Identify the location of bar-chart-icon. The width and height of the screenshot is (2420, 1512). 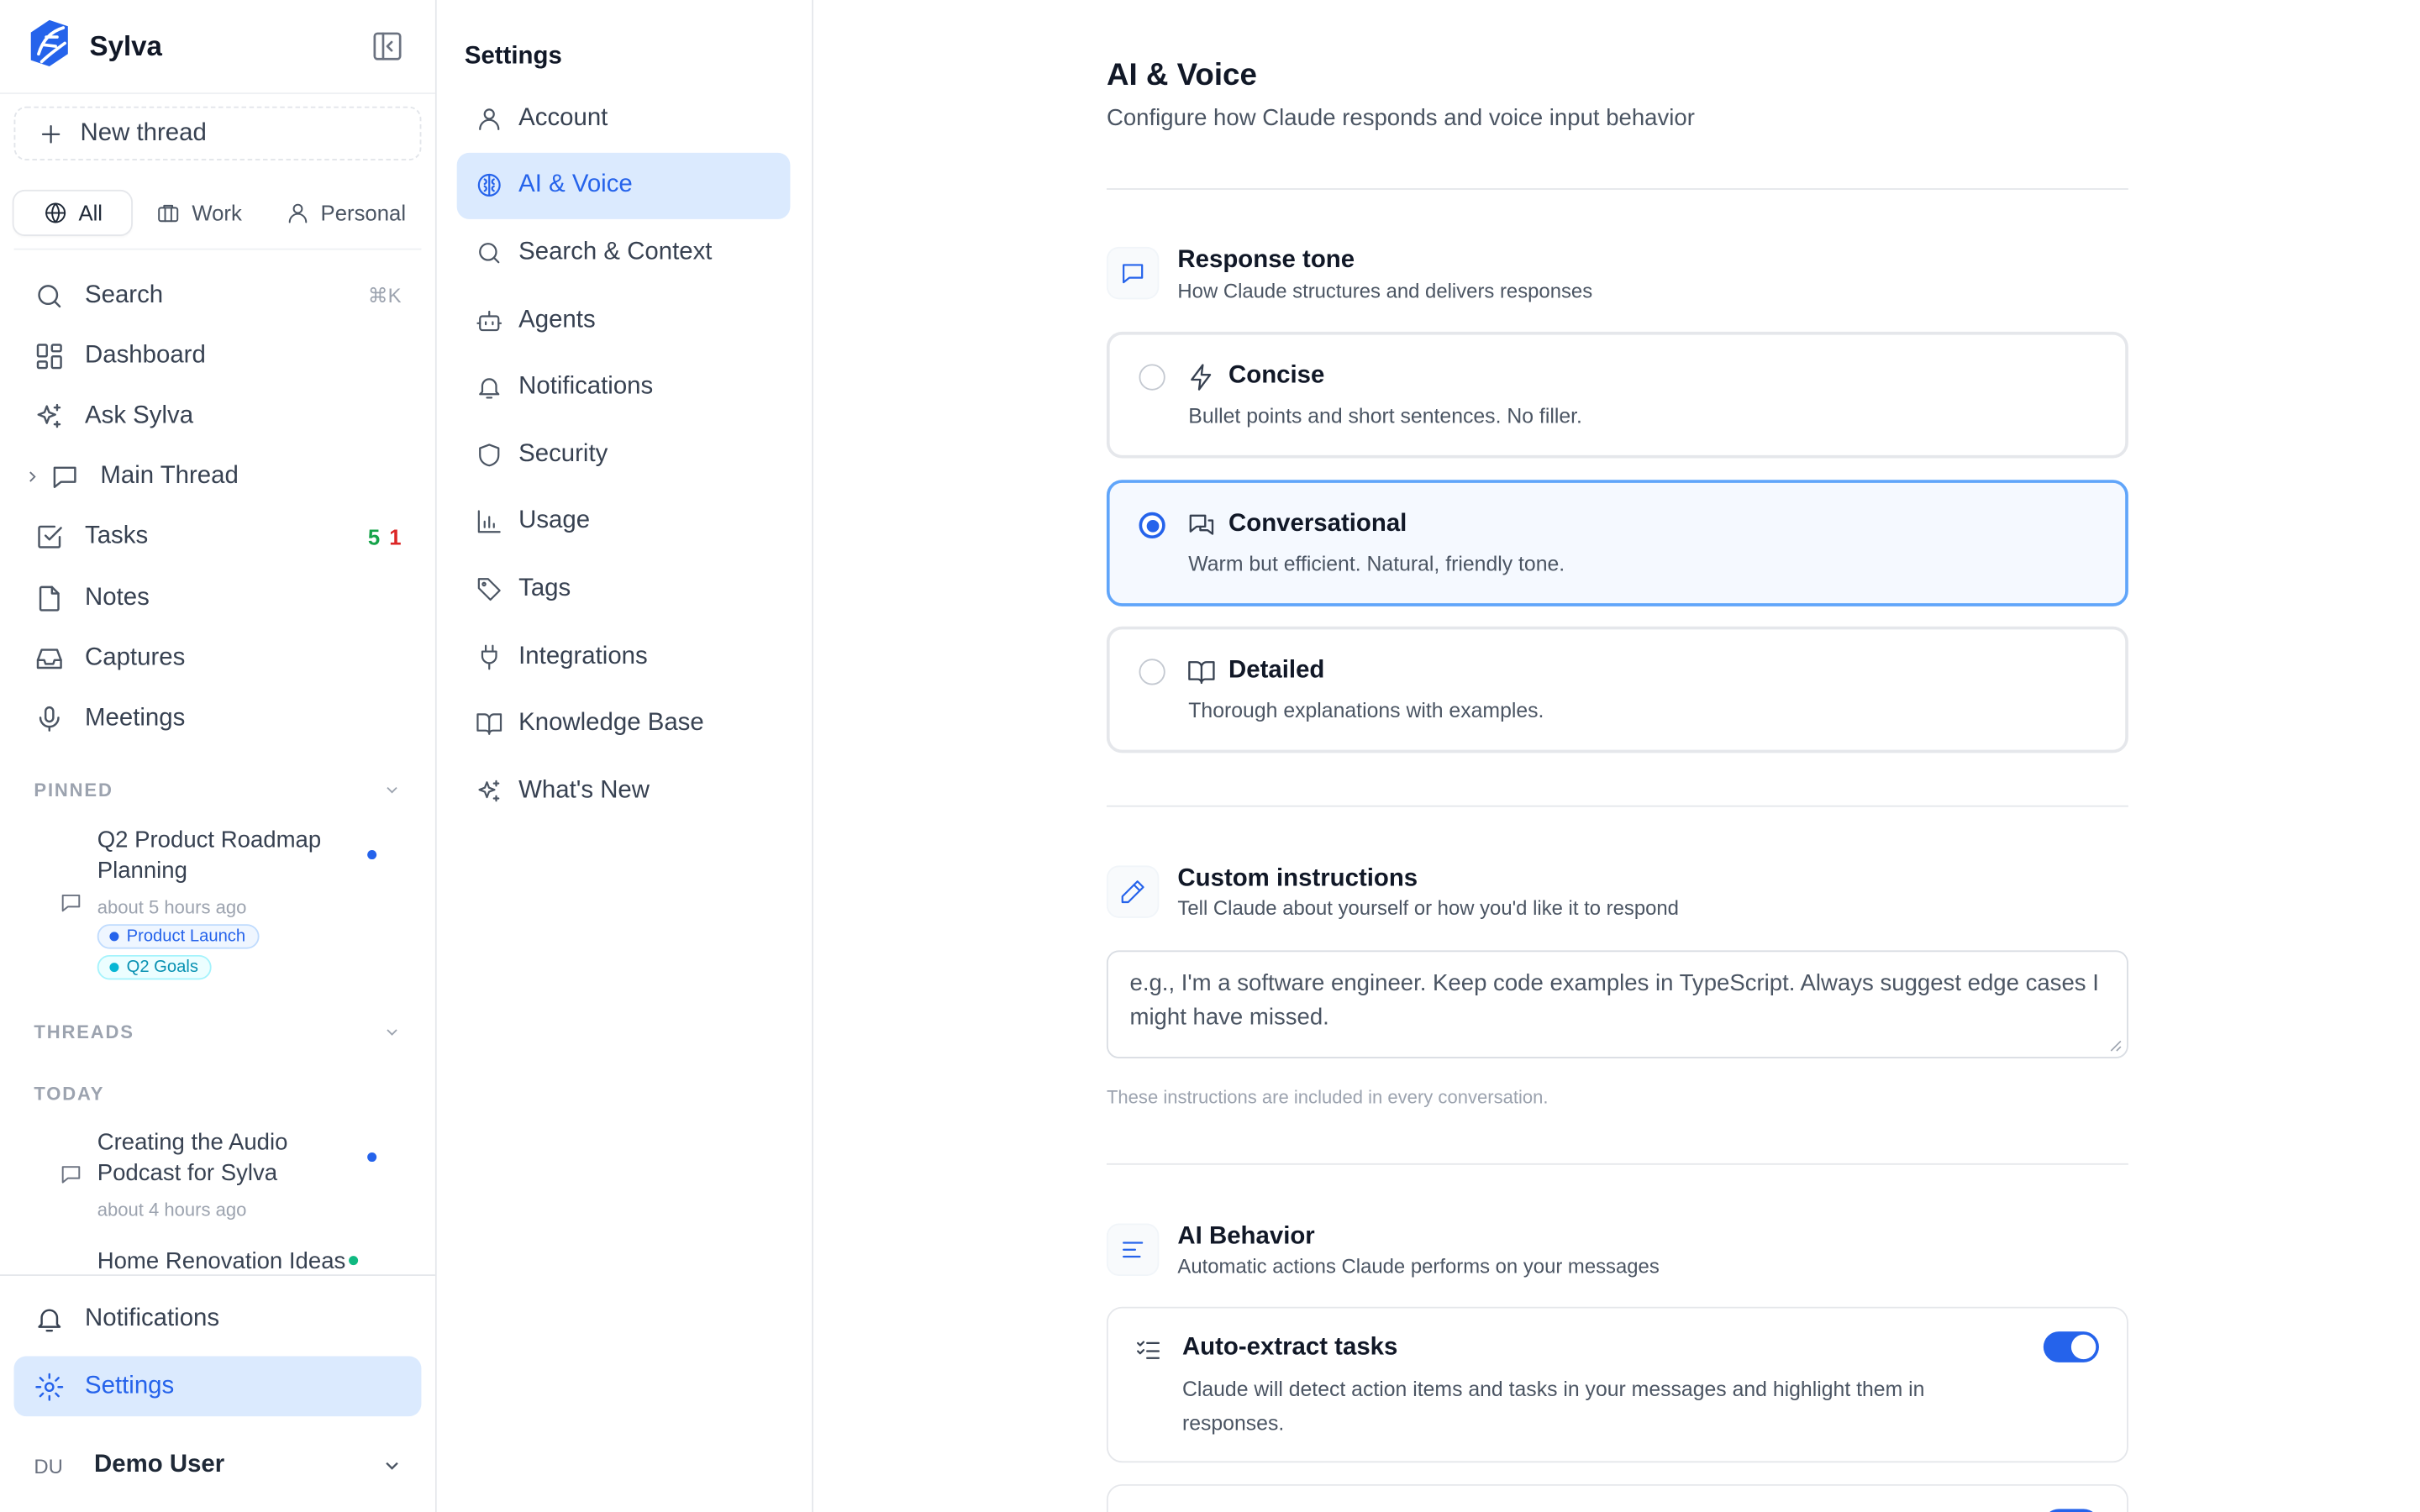
(489, 521).